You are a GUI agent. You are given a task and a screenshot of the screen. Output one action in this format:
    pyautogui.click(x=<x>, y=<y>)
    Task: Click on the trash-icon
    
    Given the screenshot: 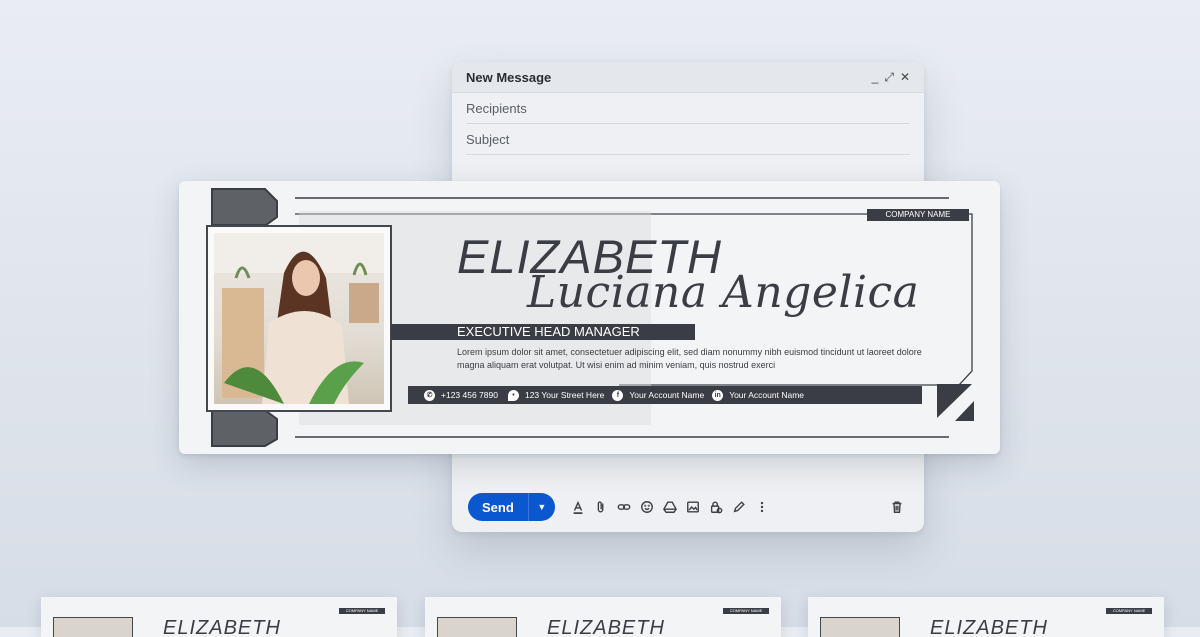 What is the action you would take?
    pyautogui.click(x=896, y=507)
    